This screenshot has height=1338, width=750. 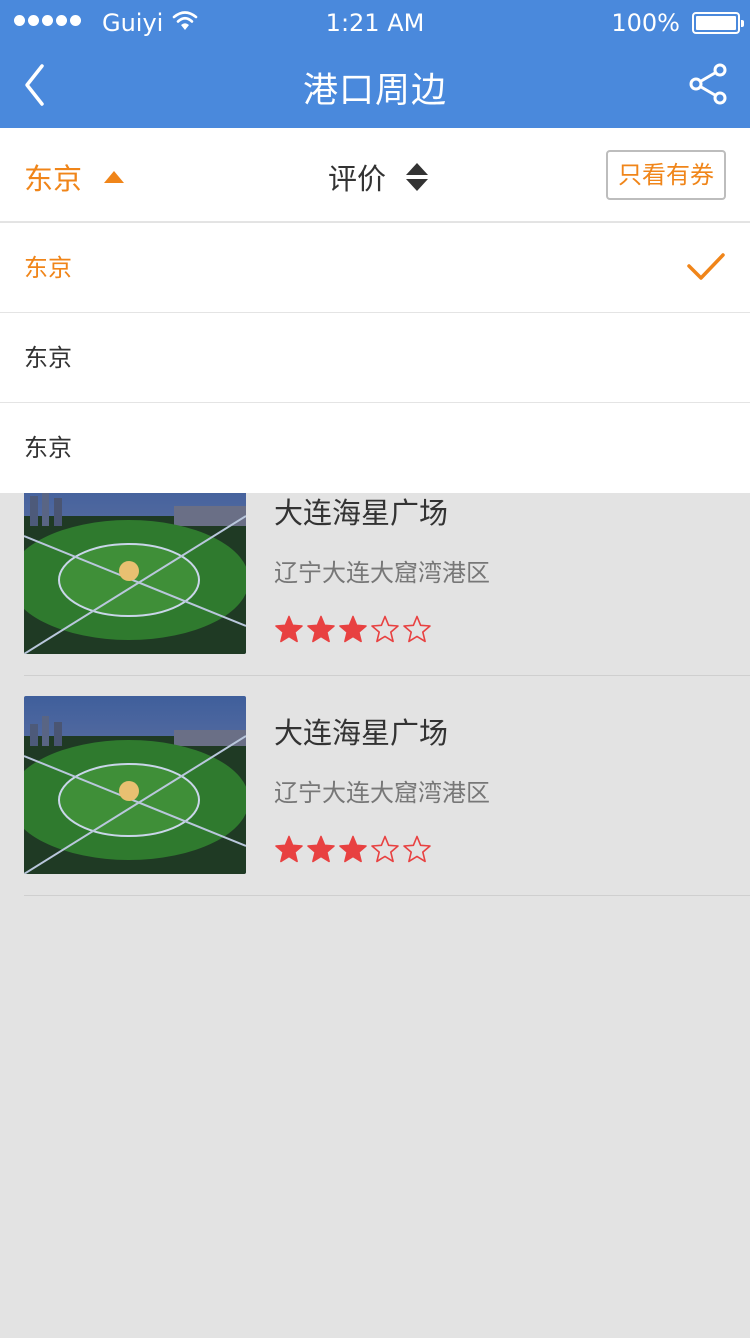 I want to click on page-title: 港口周边, so click(x=374, y=91).